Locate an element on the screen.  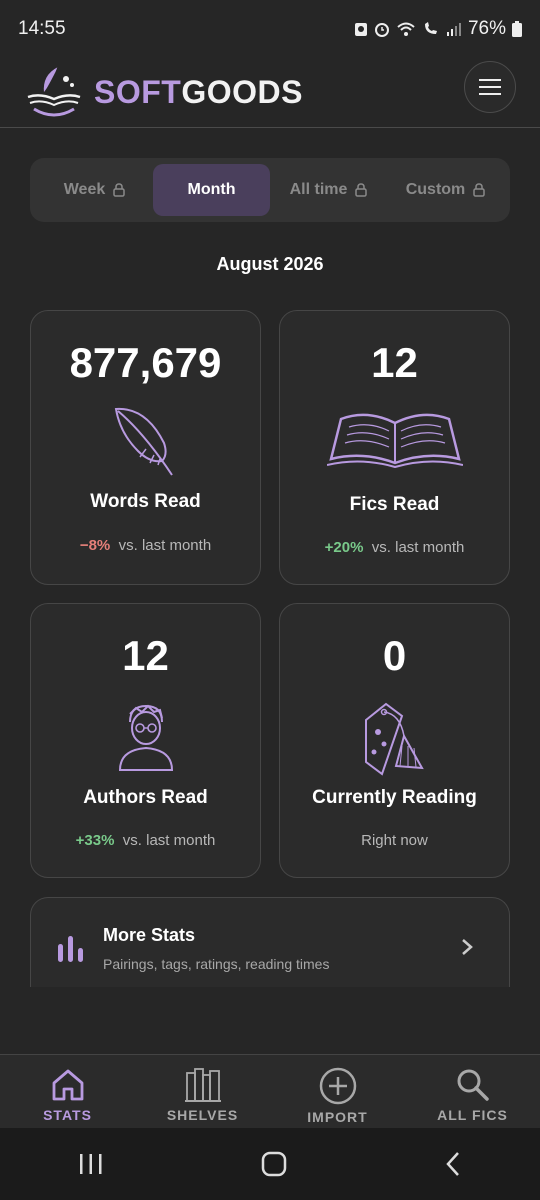
call-icon is located at coordinates (430, 28).